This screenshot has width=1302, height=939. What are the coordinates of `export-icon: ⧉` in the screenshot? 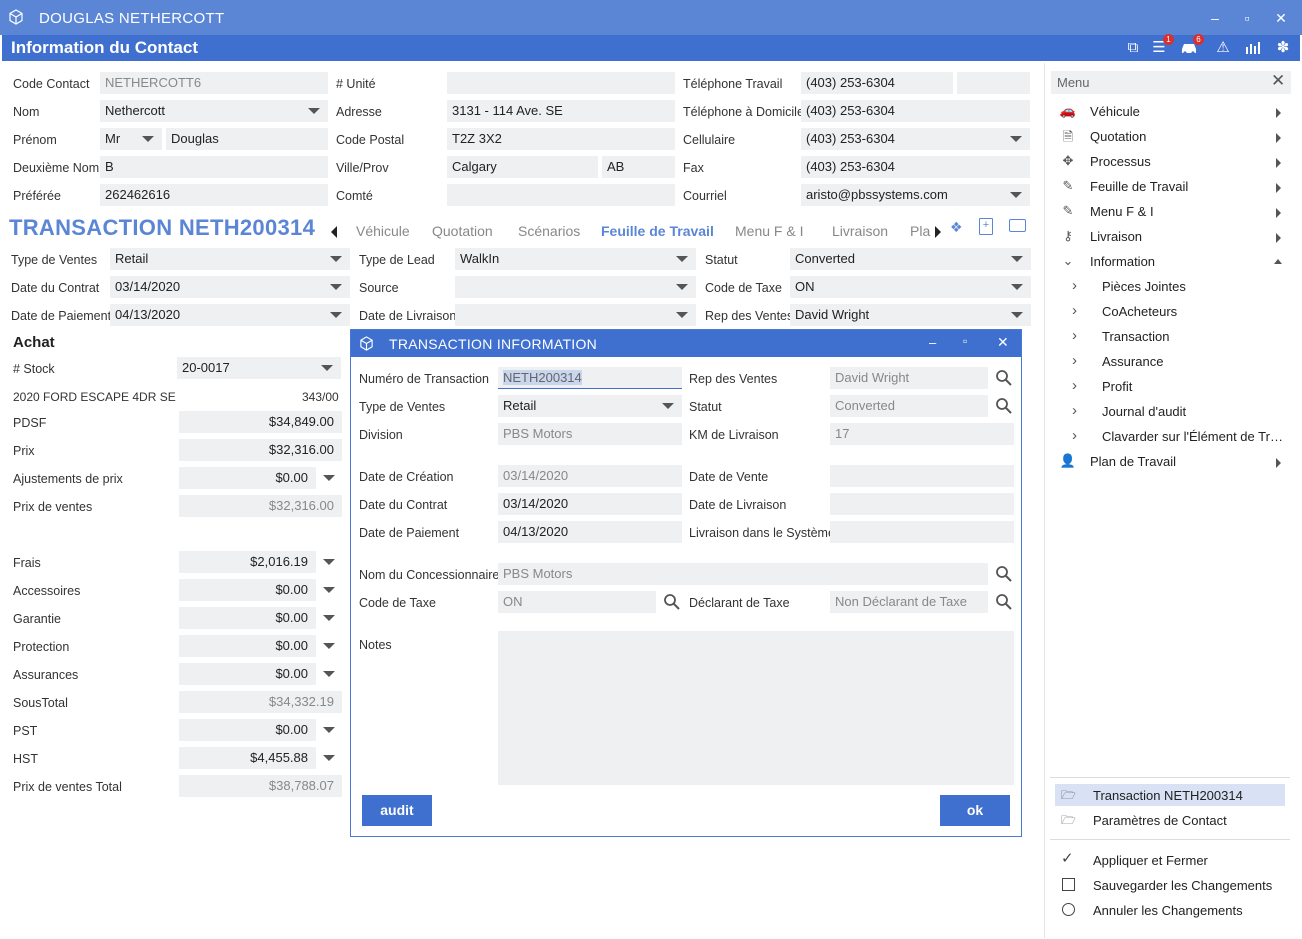 It's located at (1133, 48).